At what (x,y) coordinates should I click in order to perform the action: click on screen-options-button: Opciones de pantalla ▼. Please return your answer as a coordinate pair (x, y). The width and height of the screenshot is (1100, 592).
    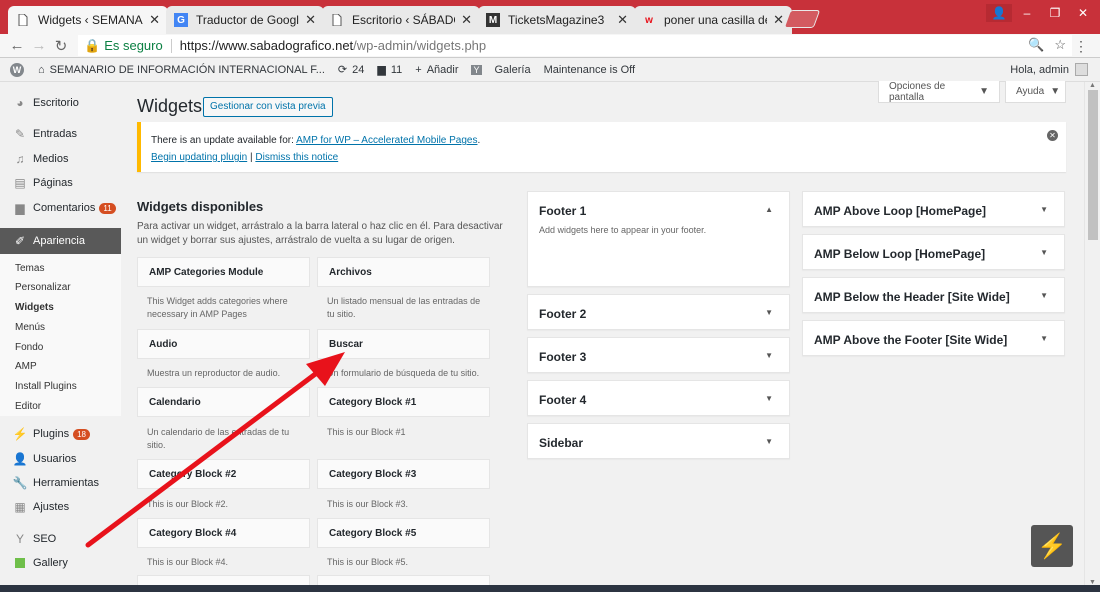
    Looking at the image, I should click on (939, 92).